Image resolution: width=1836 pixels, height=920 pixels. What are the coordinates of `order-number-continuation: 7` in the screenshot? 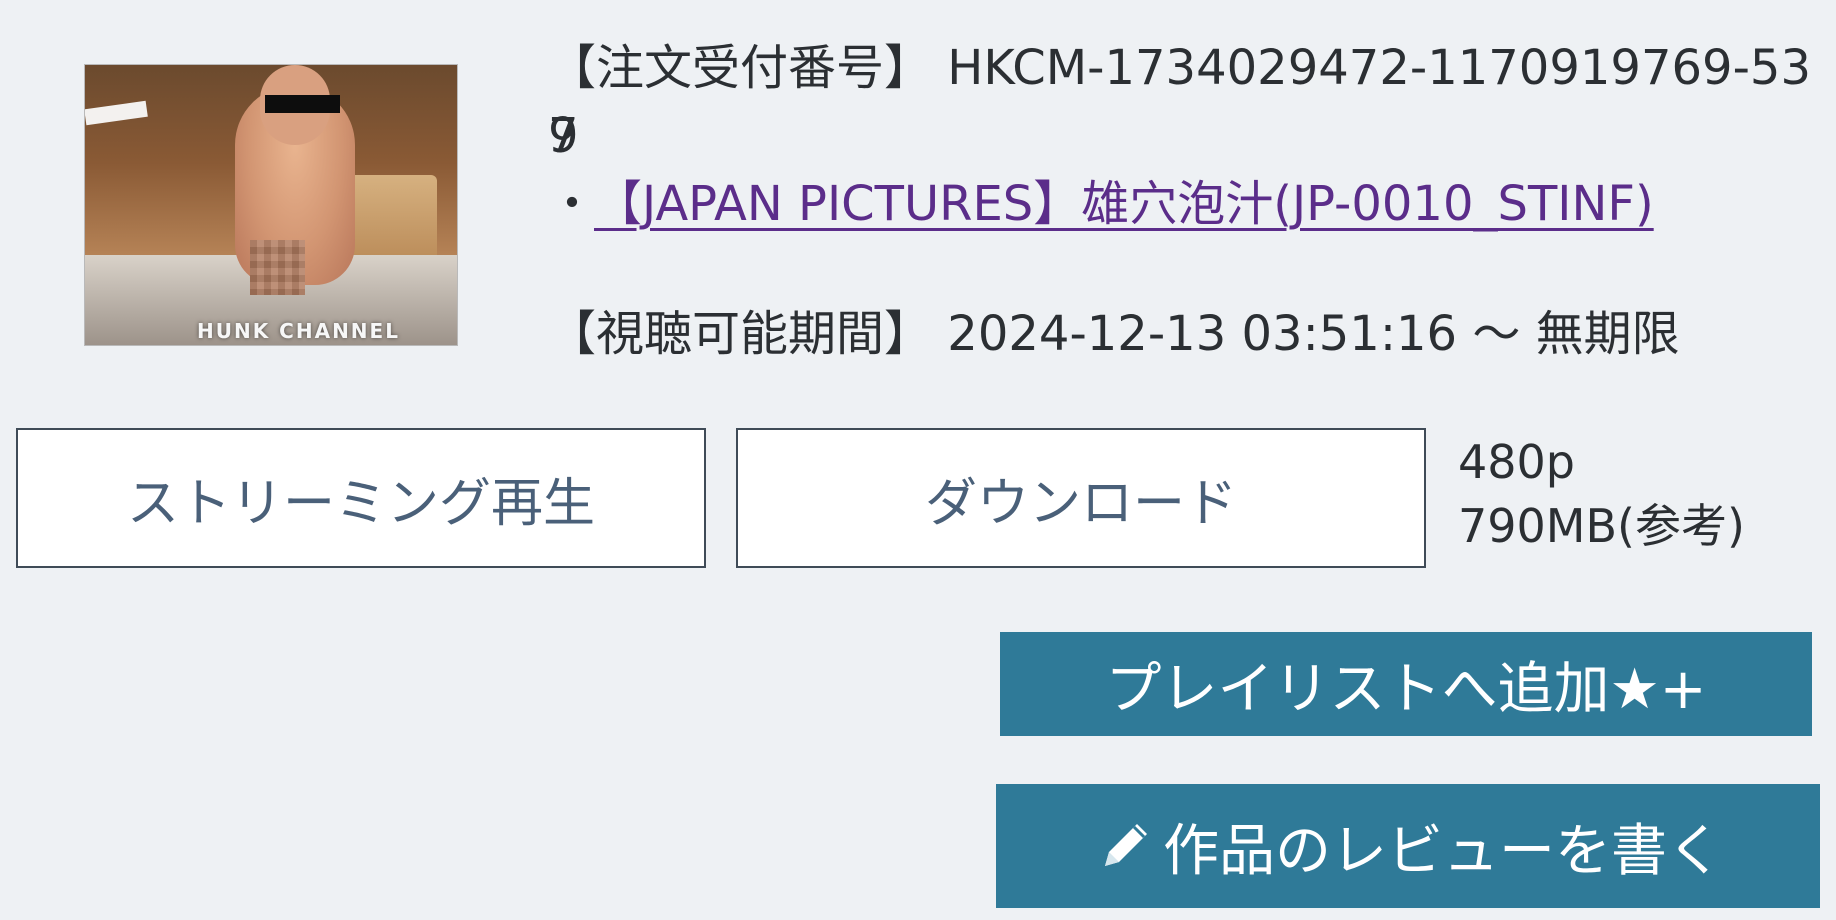 It's located at (563, 136).